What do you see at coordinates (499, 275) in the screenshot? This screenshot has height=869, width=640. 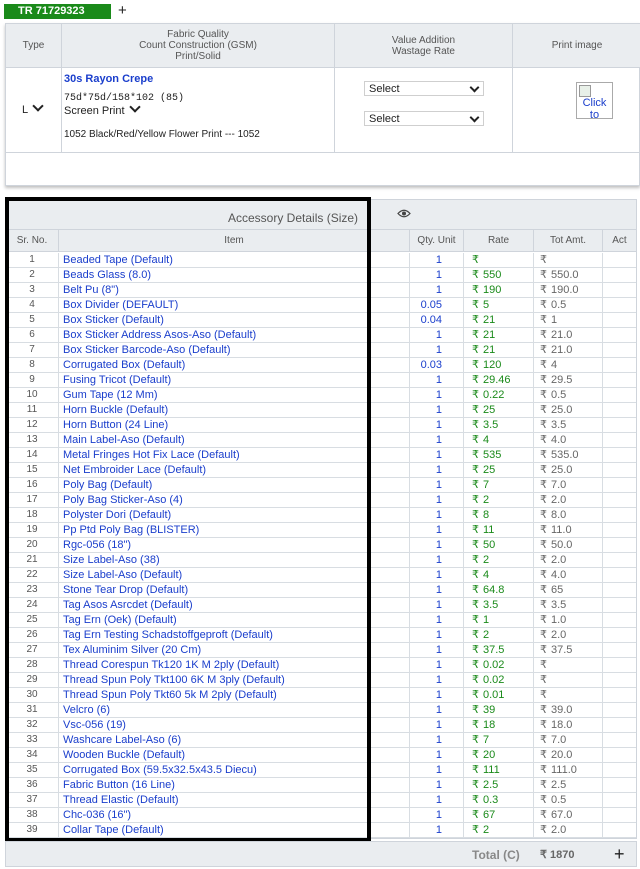 I see `rate-value: ₹550` at bounding box center [499, 275].